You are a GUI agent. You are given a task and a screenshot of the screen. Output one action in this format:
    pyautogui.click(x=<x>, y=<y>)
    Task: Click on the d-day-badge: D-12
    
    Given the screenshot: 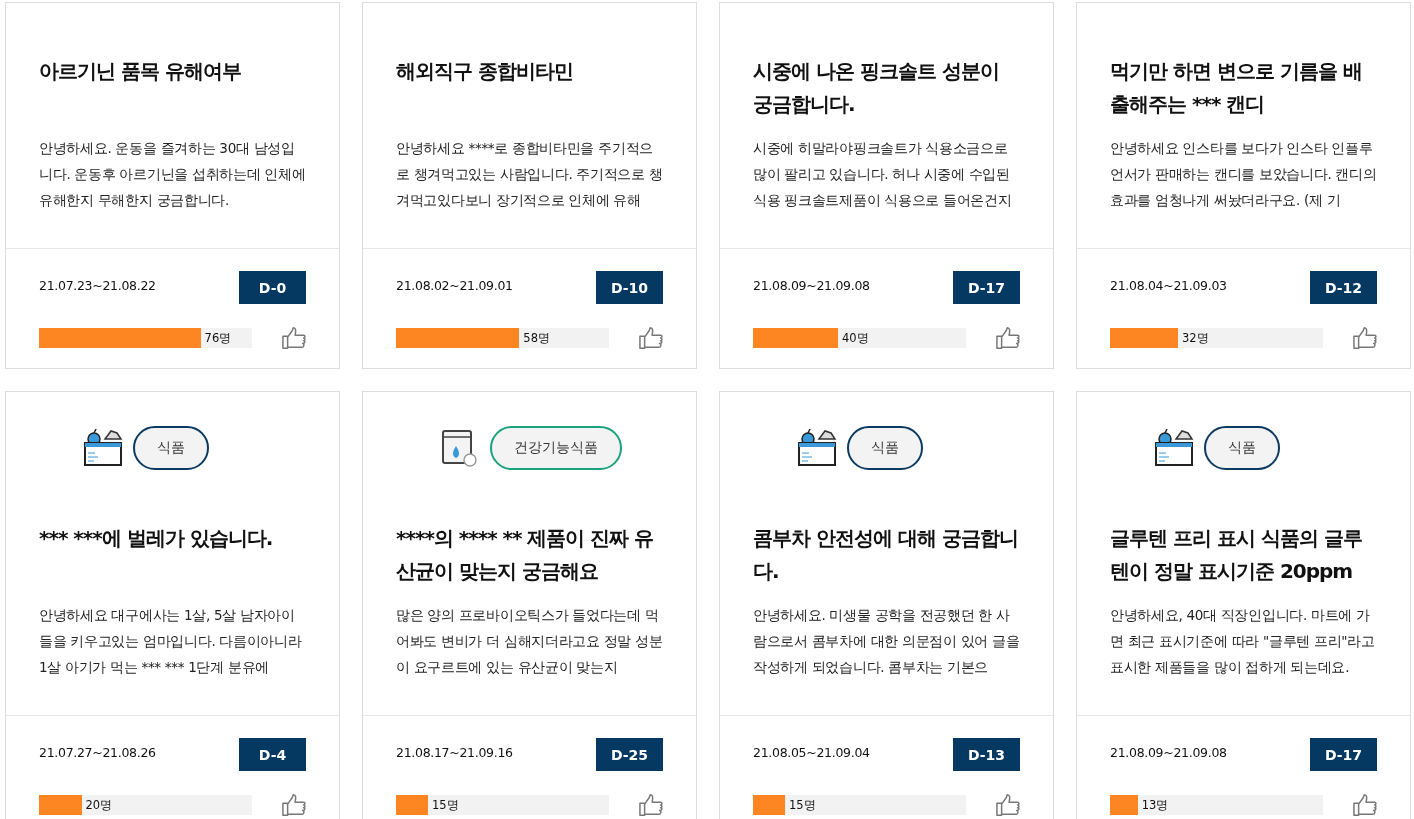 What is the action you would take?
    pyautogui.click(x=1343, y=287)
    